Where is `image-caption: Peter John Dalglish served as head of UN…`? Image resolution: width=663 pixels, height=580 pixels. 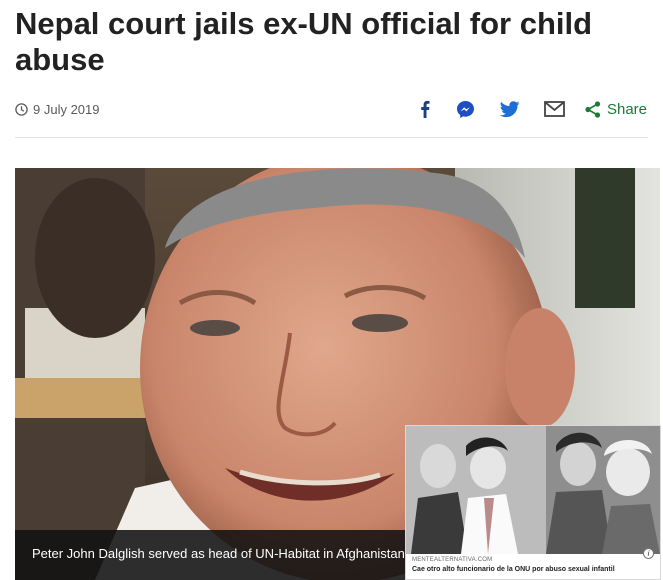 image-caption: Peter John Dalglish served as head of UN… is located at coordinates (211, 555).